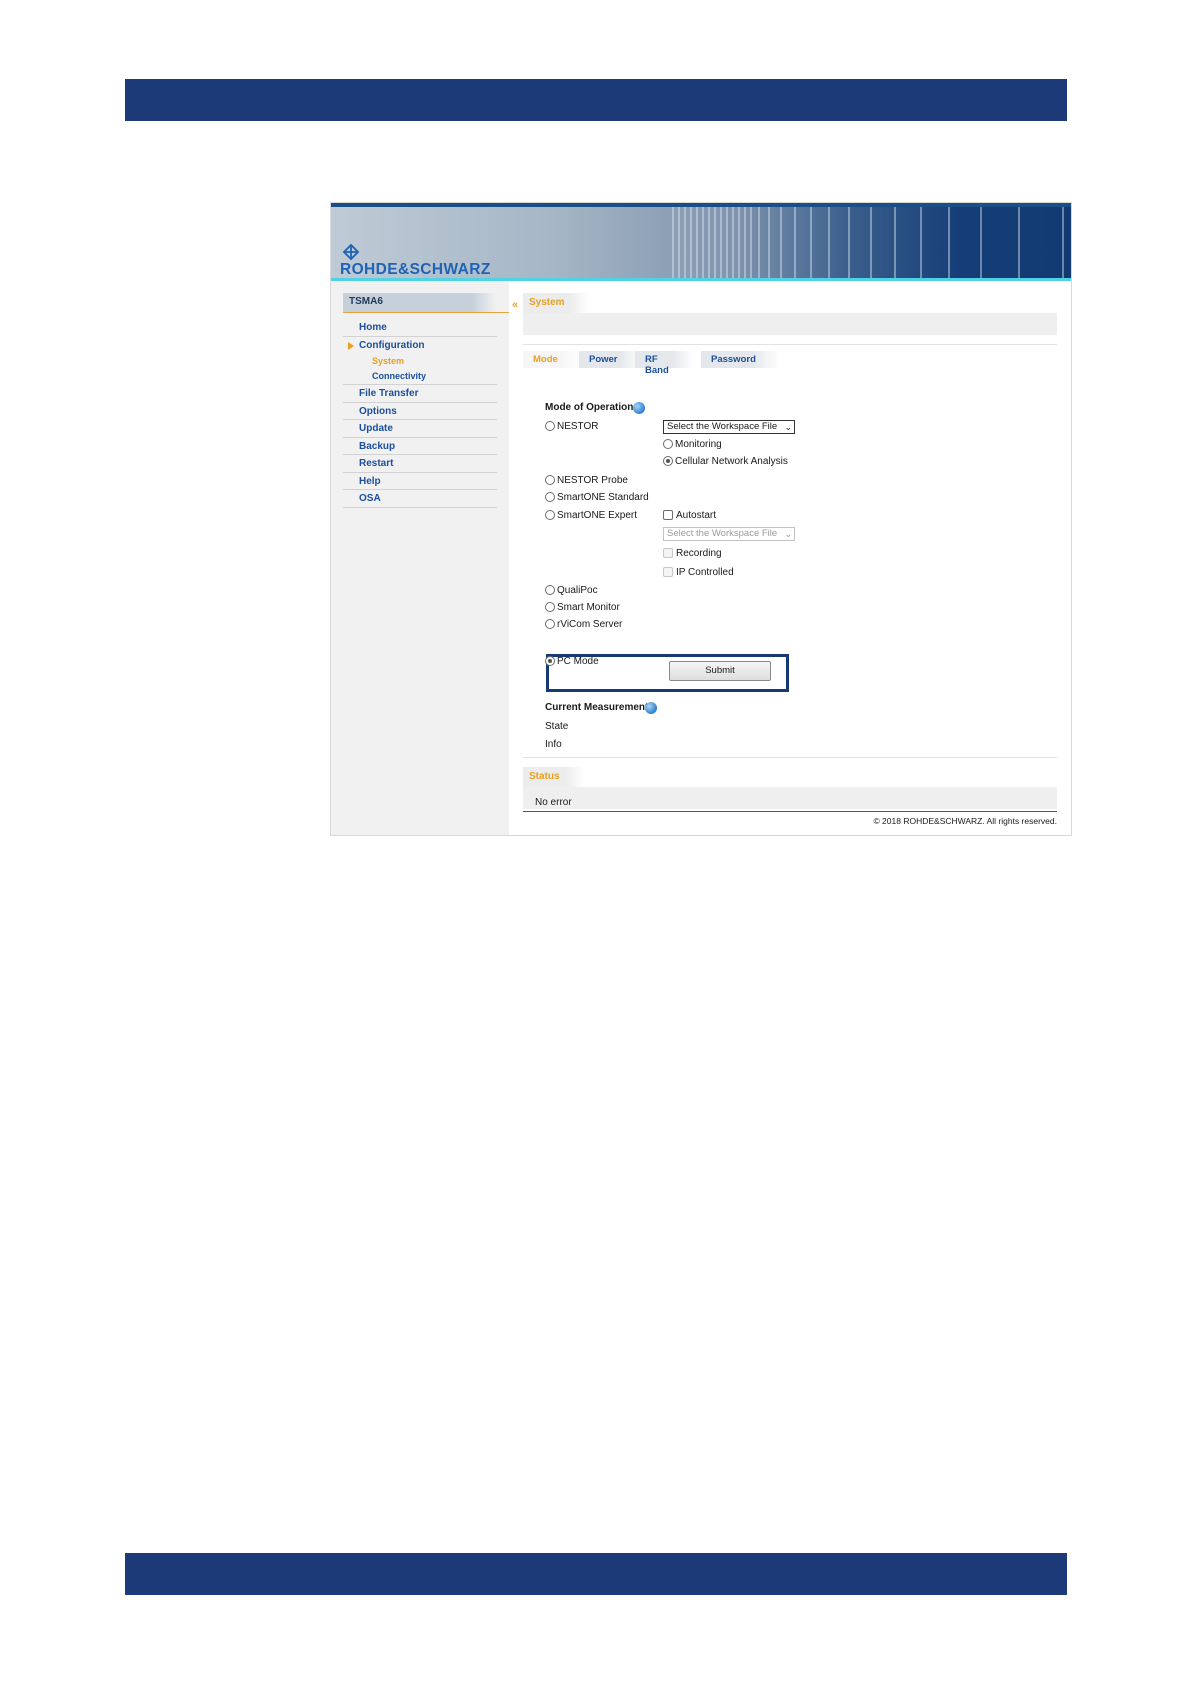  I want to click on tab-power: Power, so click(610, 359).